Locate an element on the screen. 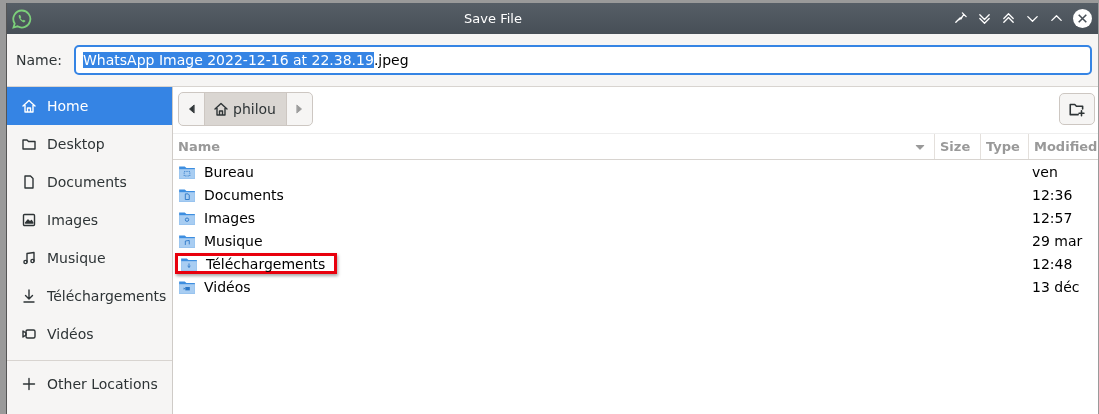 The image size is (1099, 414). file-name: Images is located at coordinates (230, 217).